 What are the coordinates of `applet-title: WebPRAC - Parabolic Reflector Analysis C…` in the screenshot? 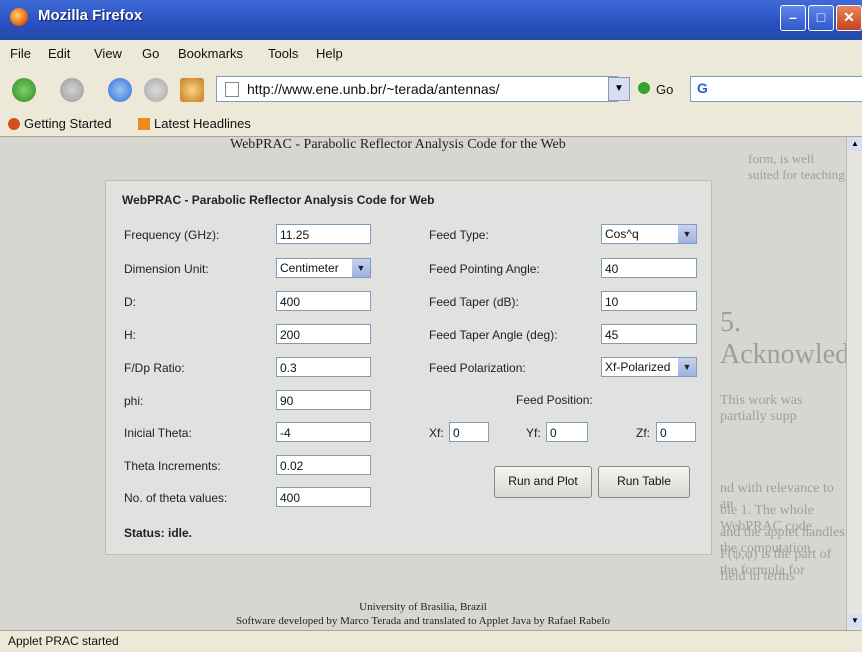 It's located at (278, 200).